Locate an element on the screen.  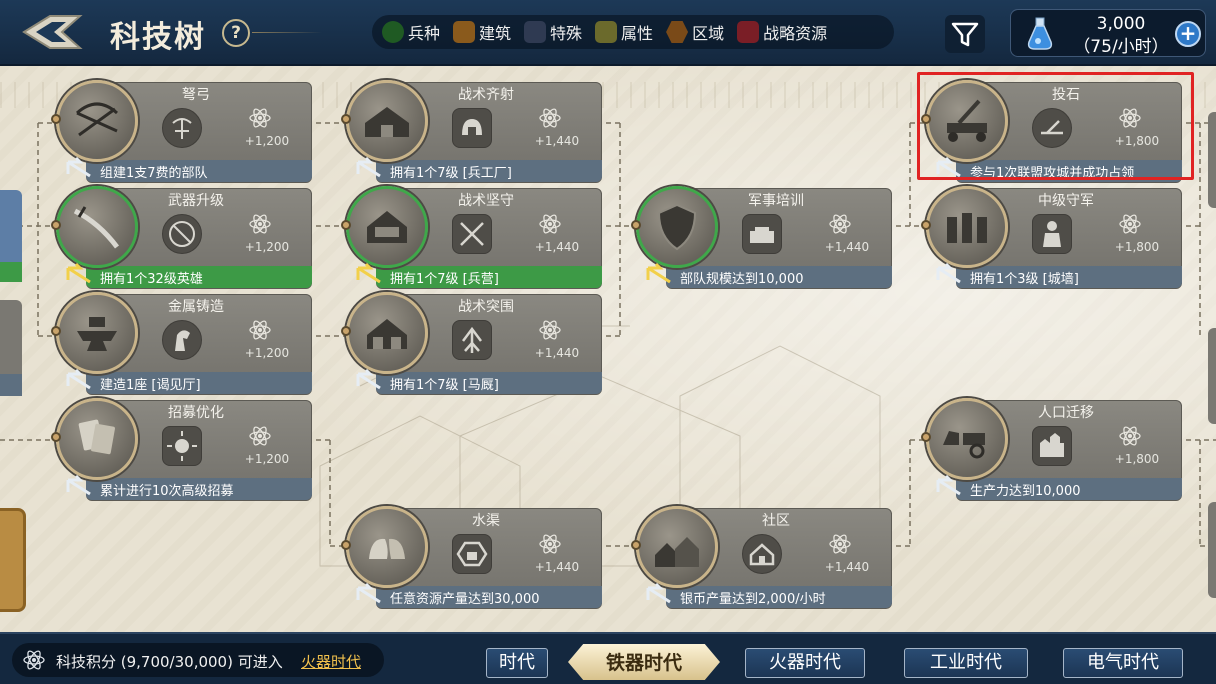
tech-node-tactical-hold: 战术坚守 +1,440 拥有1个7级 [兵营] is located at coordinates (471, 238).